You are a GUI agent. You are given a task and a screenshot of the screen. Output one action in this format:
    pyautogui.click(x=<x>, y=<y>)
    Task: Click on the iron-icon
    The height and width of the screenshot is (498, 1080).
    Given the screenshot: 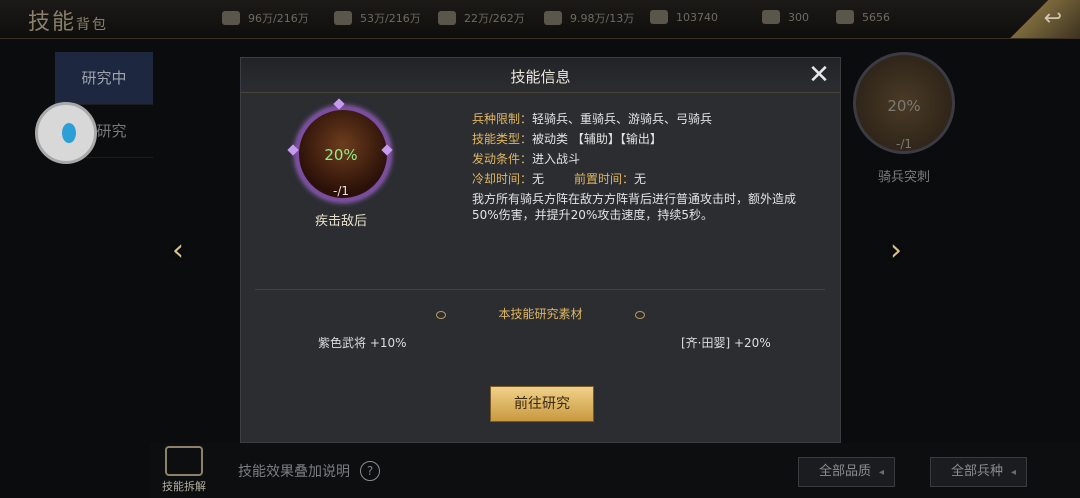 What is the action you would take?
    pyautogui.click(x=553, y=18)
    